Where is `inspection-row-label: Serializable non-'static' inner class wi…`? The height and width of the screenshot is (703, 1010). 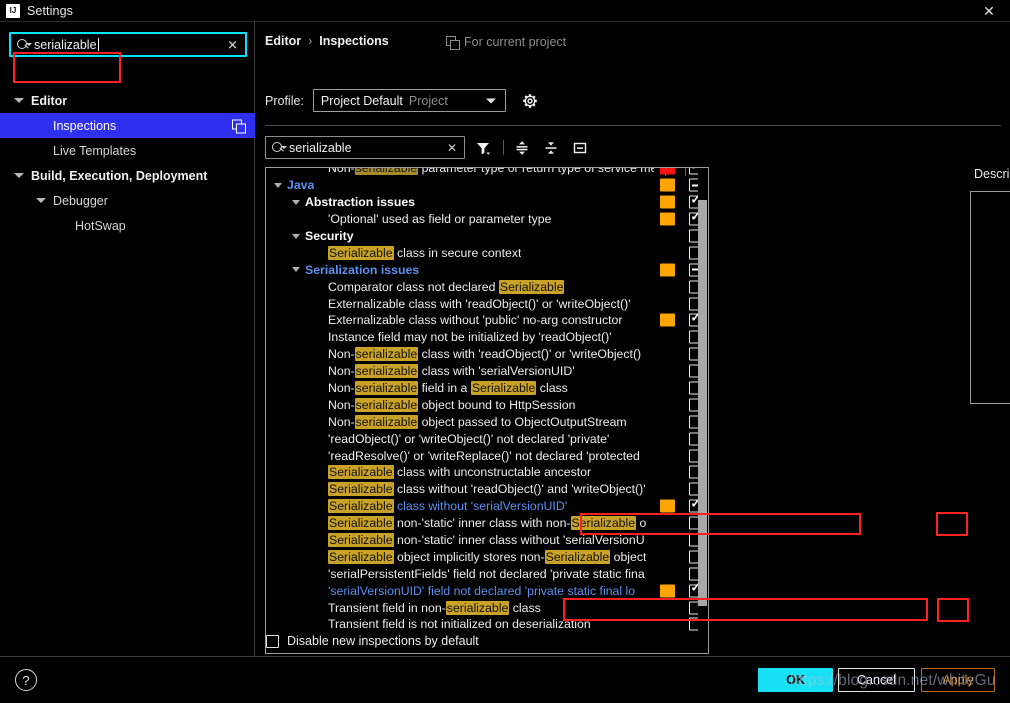 inspection-row-label: Serializable non-'static' inner class wi… is located at coordinates (486, 540).